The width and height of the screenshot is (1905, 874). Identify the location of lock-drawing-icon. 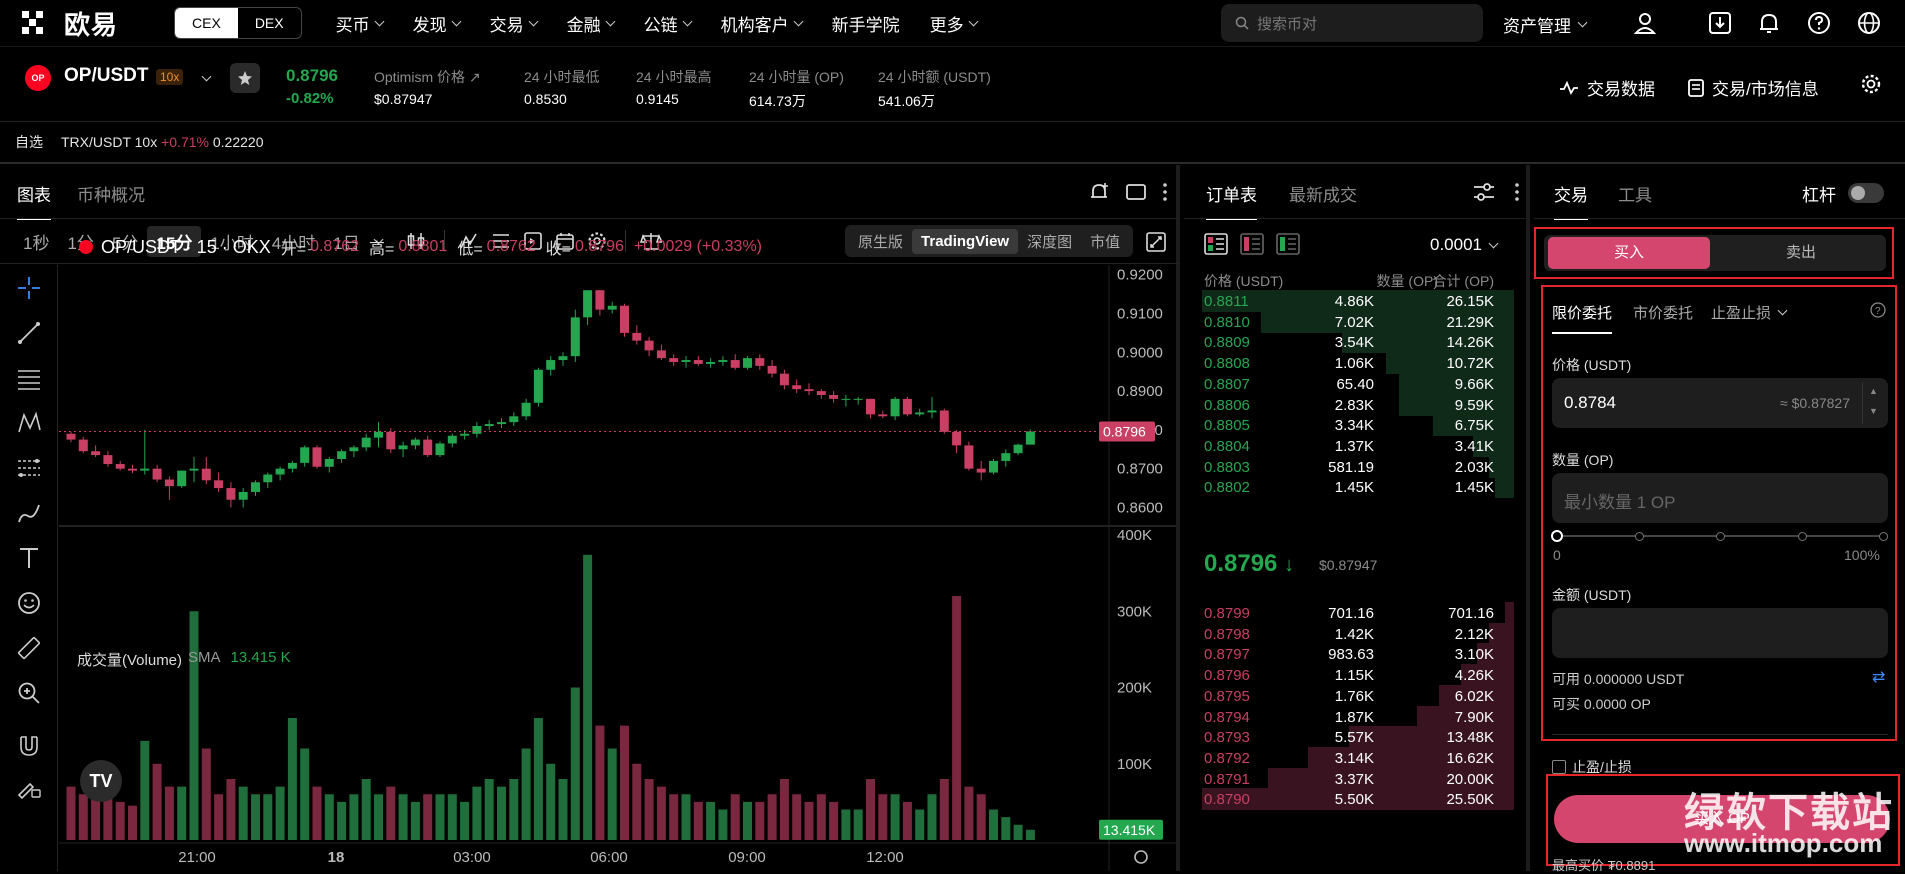
(29, 786).